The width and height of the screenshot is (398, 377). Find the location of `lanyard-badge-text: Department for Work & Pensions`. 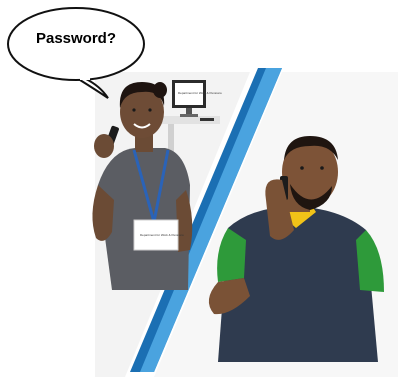

lanyard-badge-text: Department for Work & Pensions is located at coordinates (162, 235).